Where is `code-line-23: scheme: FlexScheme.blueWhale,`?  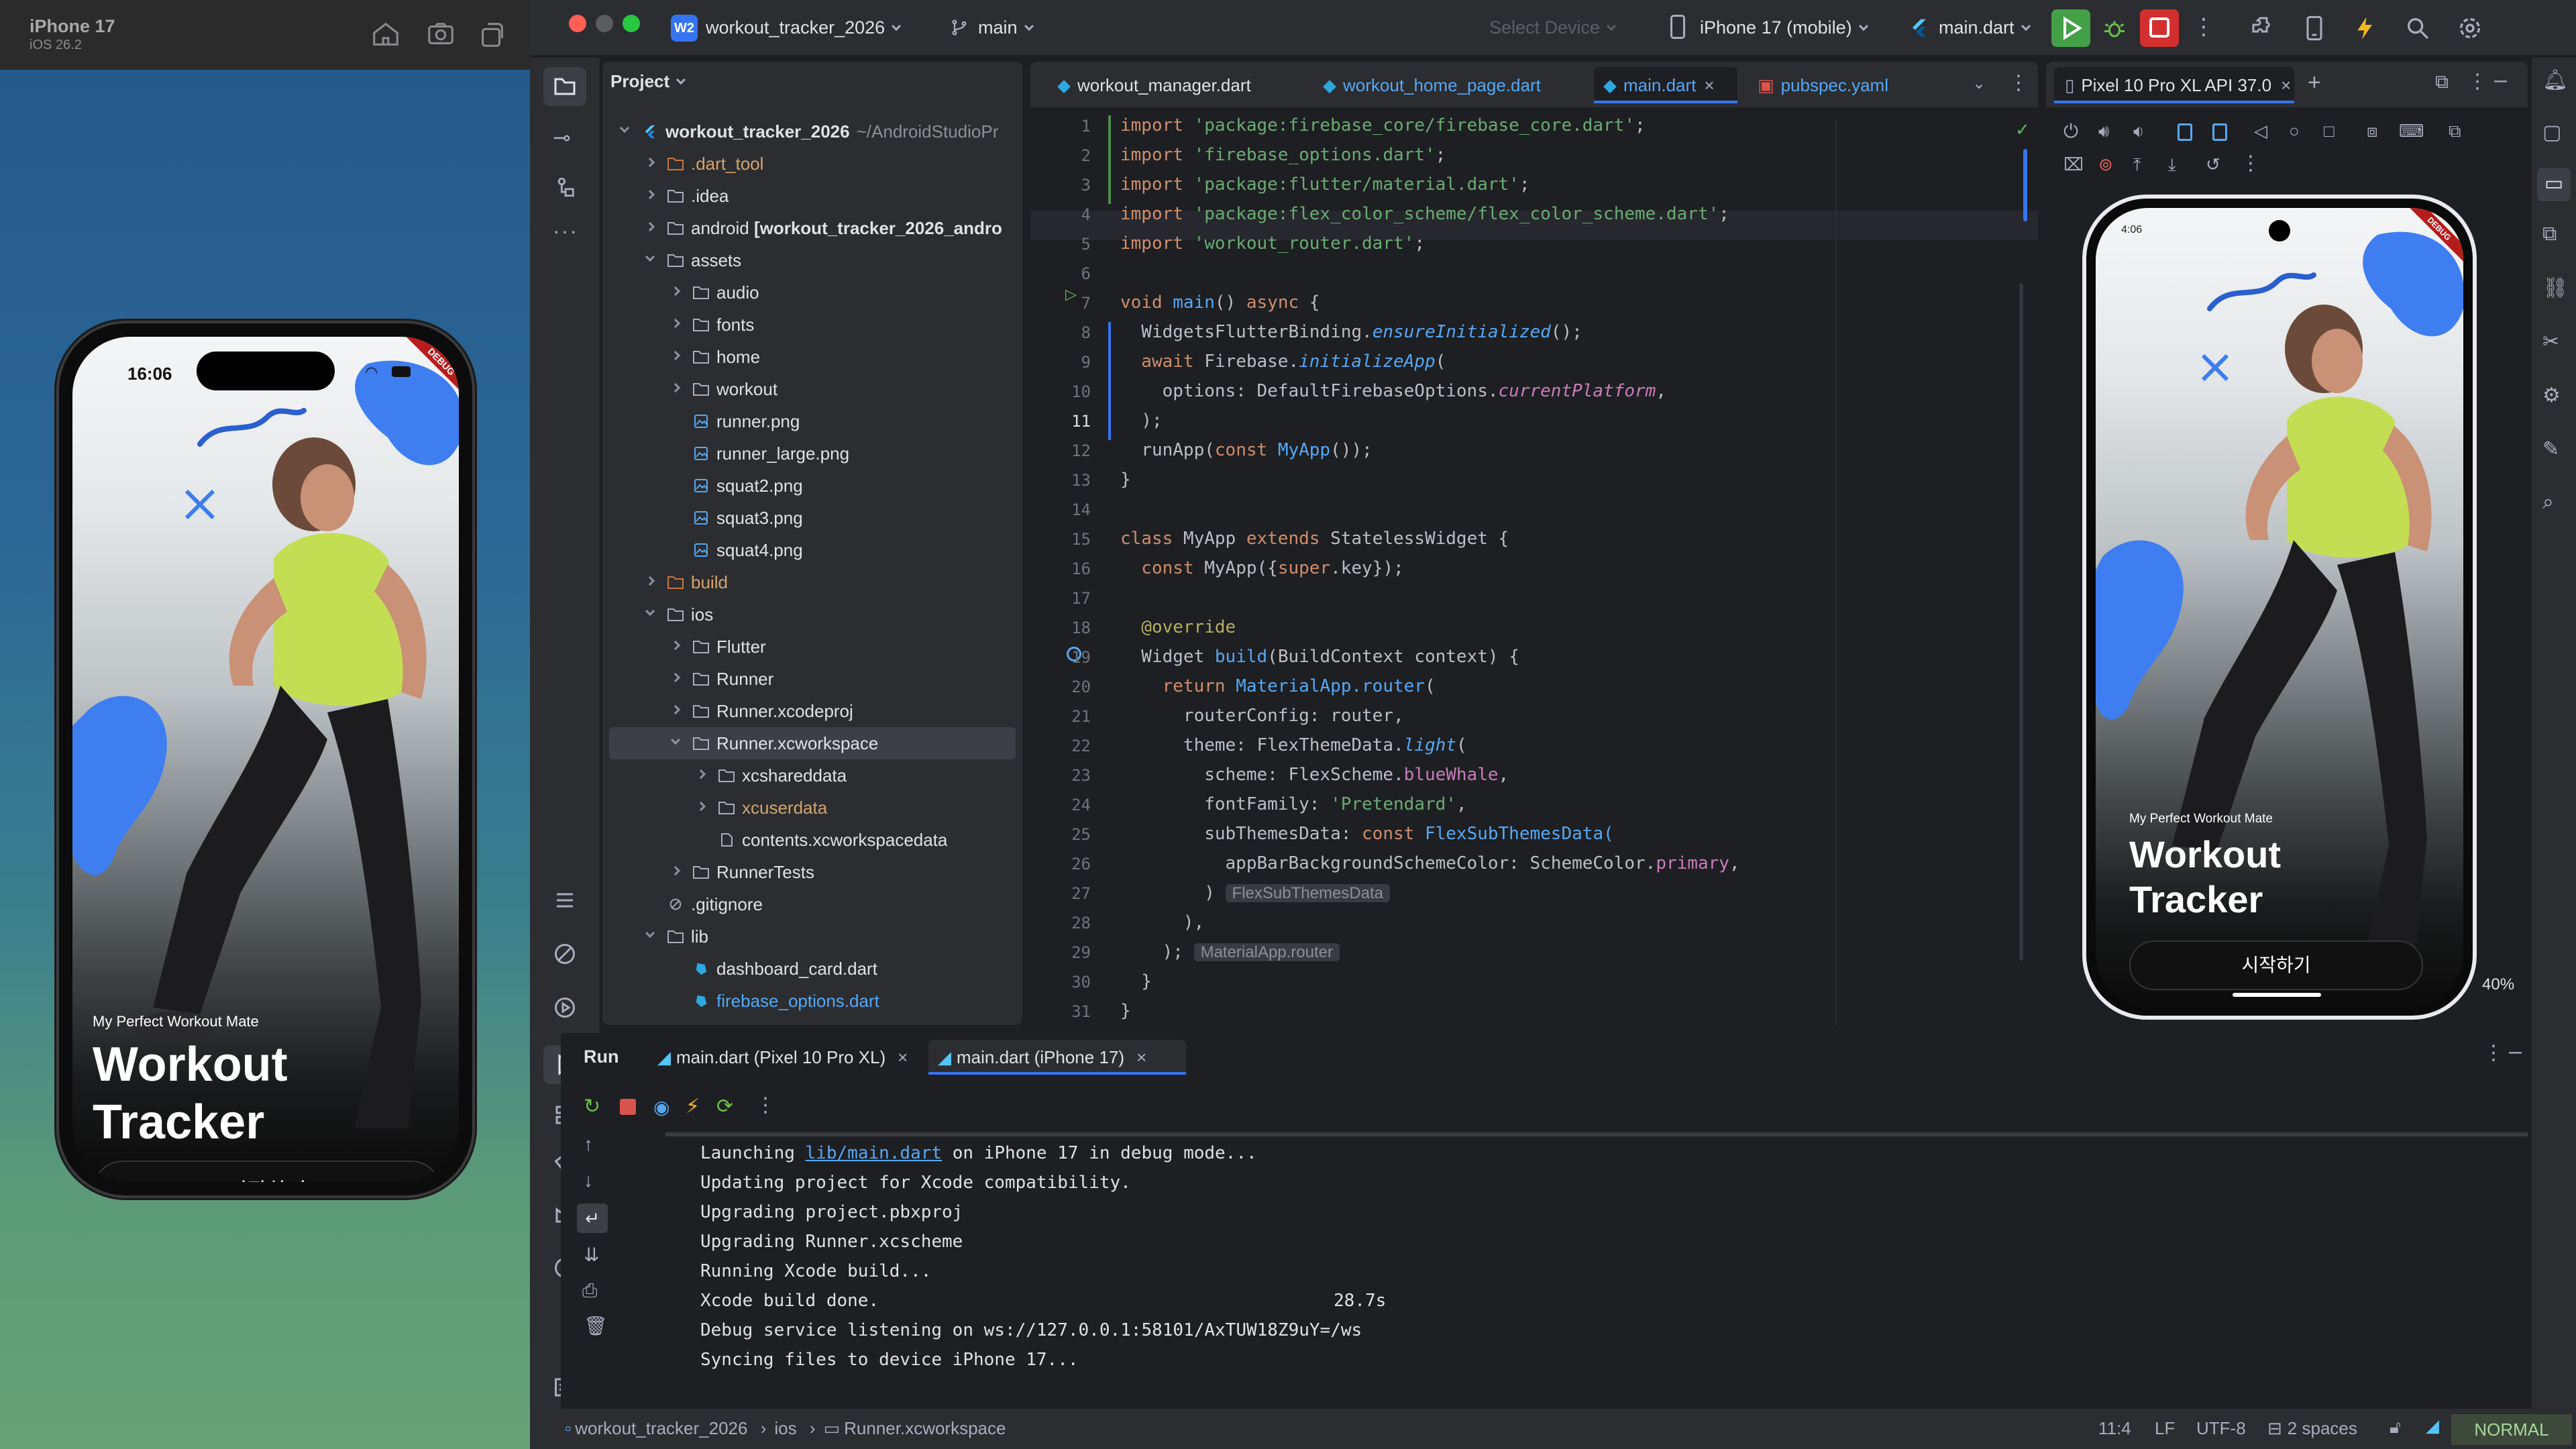 code-line-23: scheme: FlexScheme.blueWhale, is located at coordinates (1314, 775).